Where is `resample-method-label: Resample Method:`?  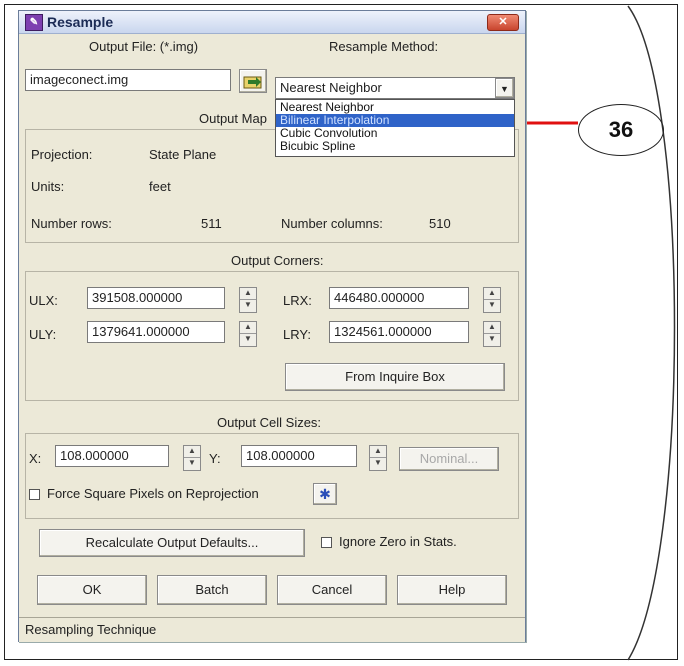 resample-method-label: Resample Method: is located at coordinates (384, 46).